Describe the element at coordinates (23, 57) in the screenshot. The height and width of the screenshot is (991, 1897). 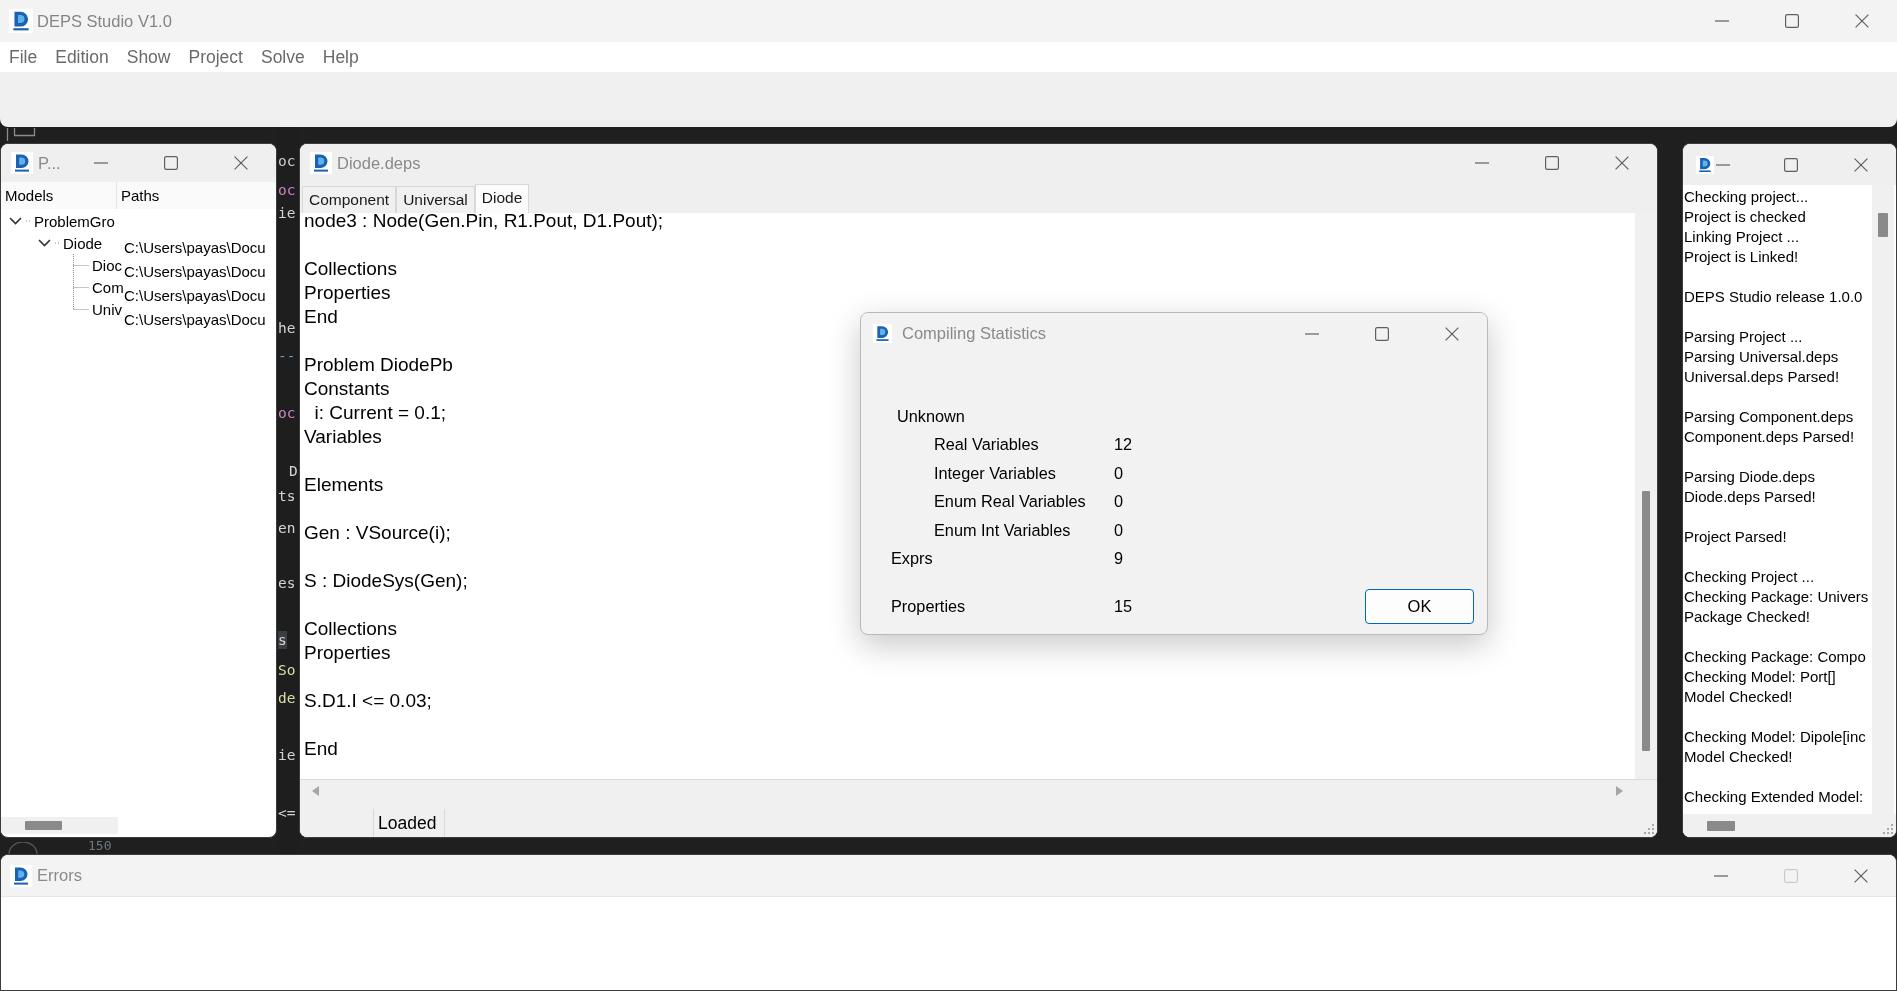
I see `menu-item: File` at that location.